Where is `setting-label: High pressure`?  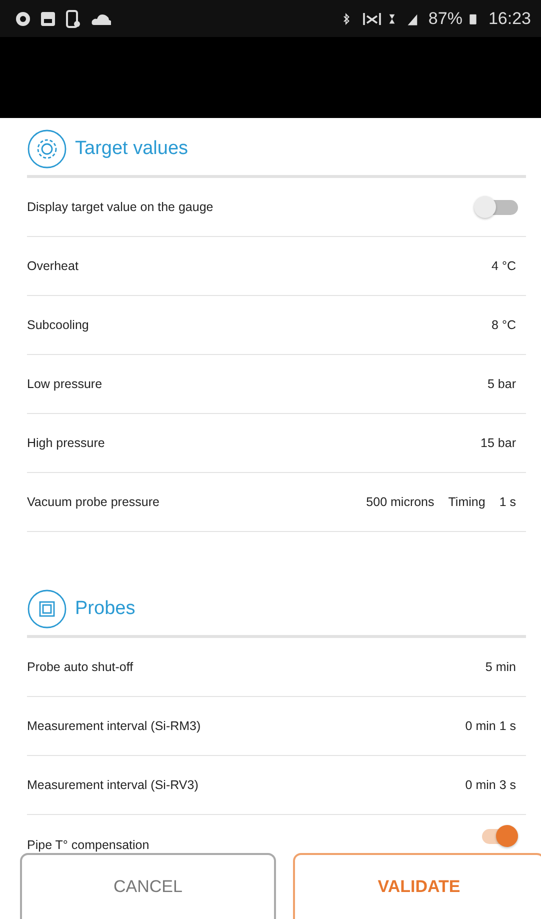 setting-label: High pressure is located at coordinates (66, 443).